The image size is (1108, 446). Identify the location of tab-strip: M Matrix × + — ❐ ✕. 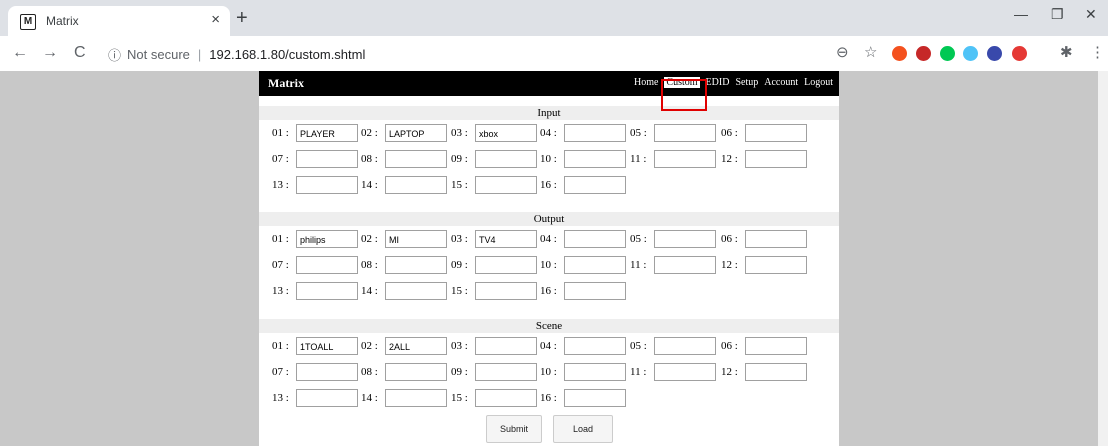
(554, 18).